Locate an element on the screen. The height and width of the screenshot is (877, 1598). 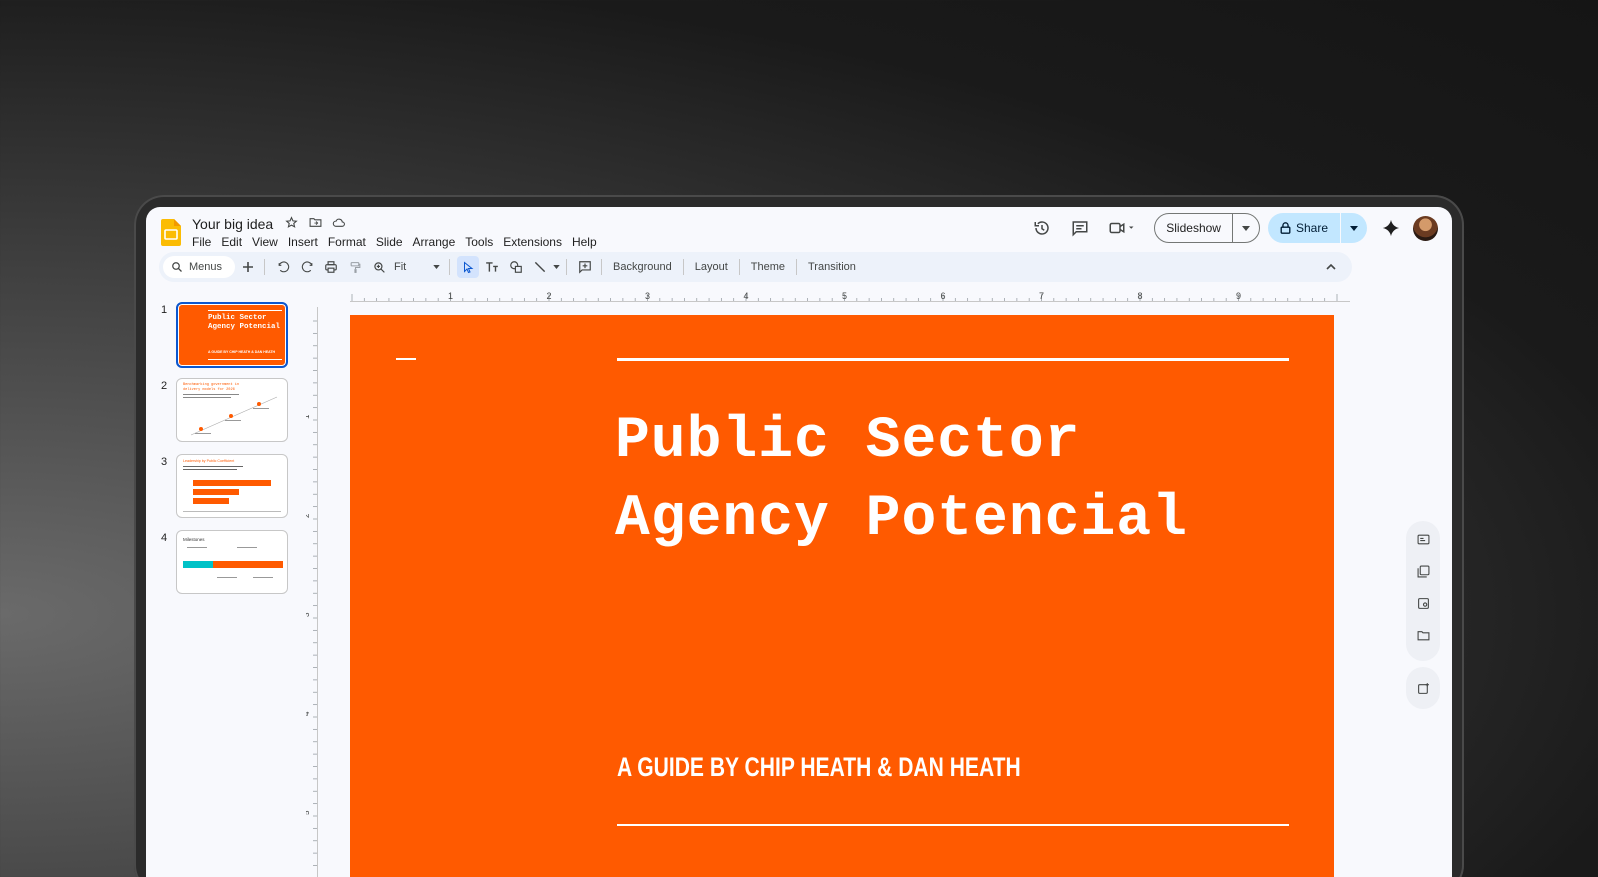
slide-subtitle: A GUIDE BY CHIP HEATH & DAN HEATH is located at coordinates (819, 767).